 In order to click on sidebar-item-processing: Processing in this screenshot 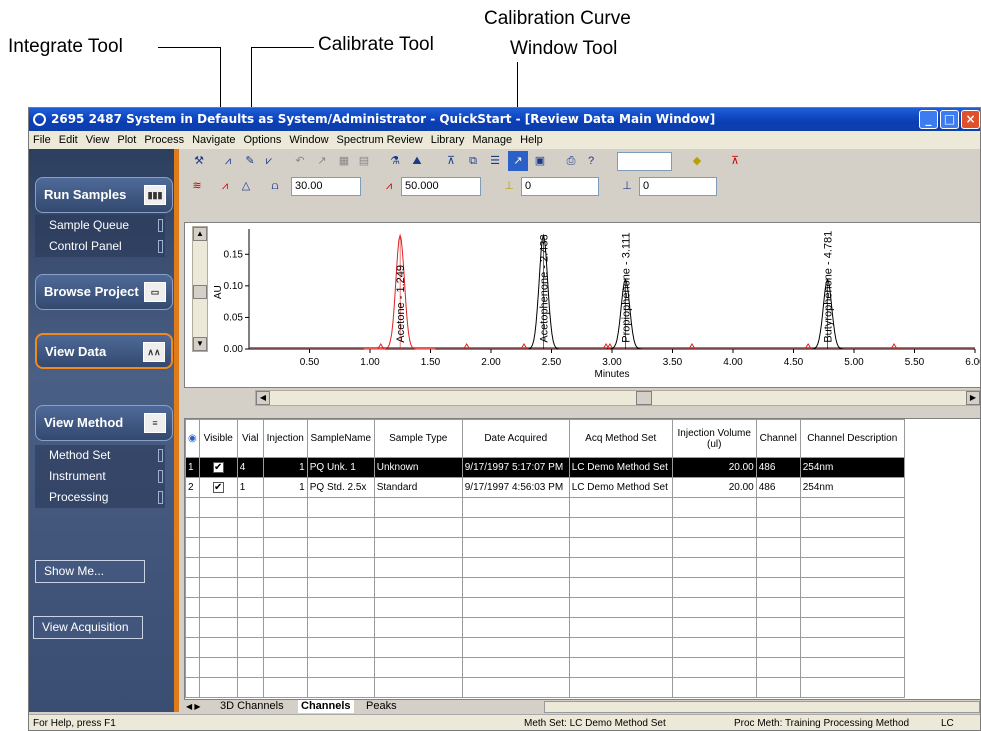, I will do `click(100, 497)`.